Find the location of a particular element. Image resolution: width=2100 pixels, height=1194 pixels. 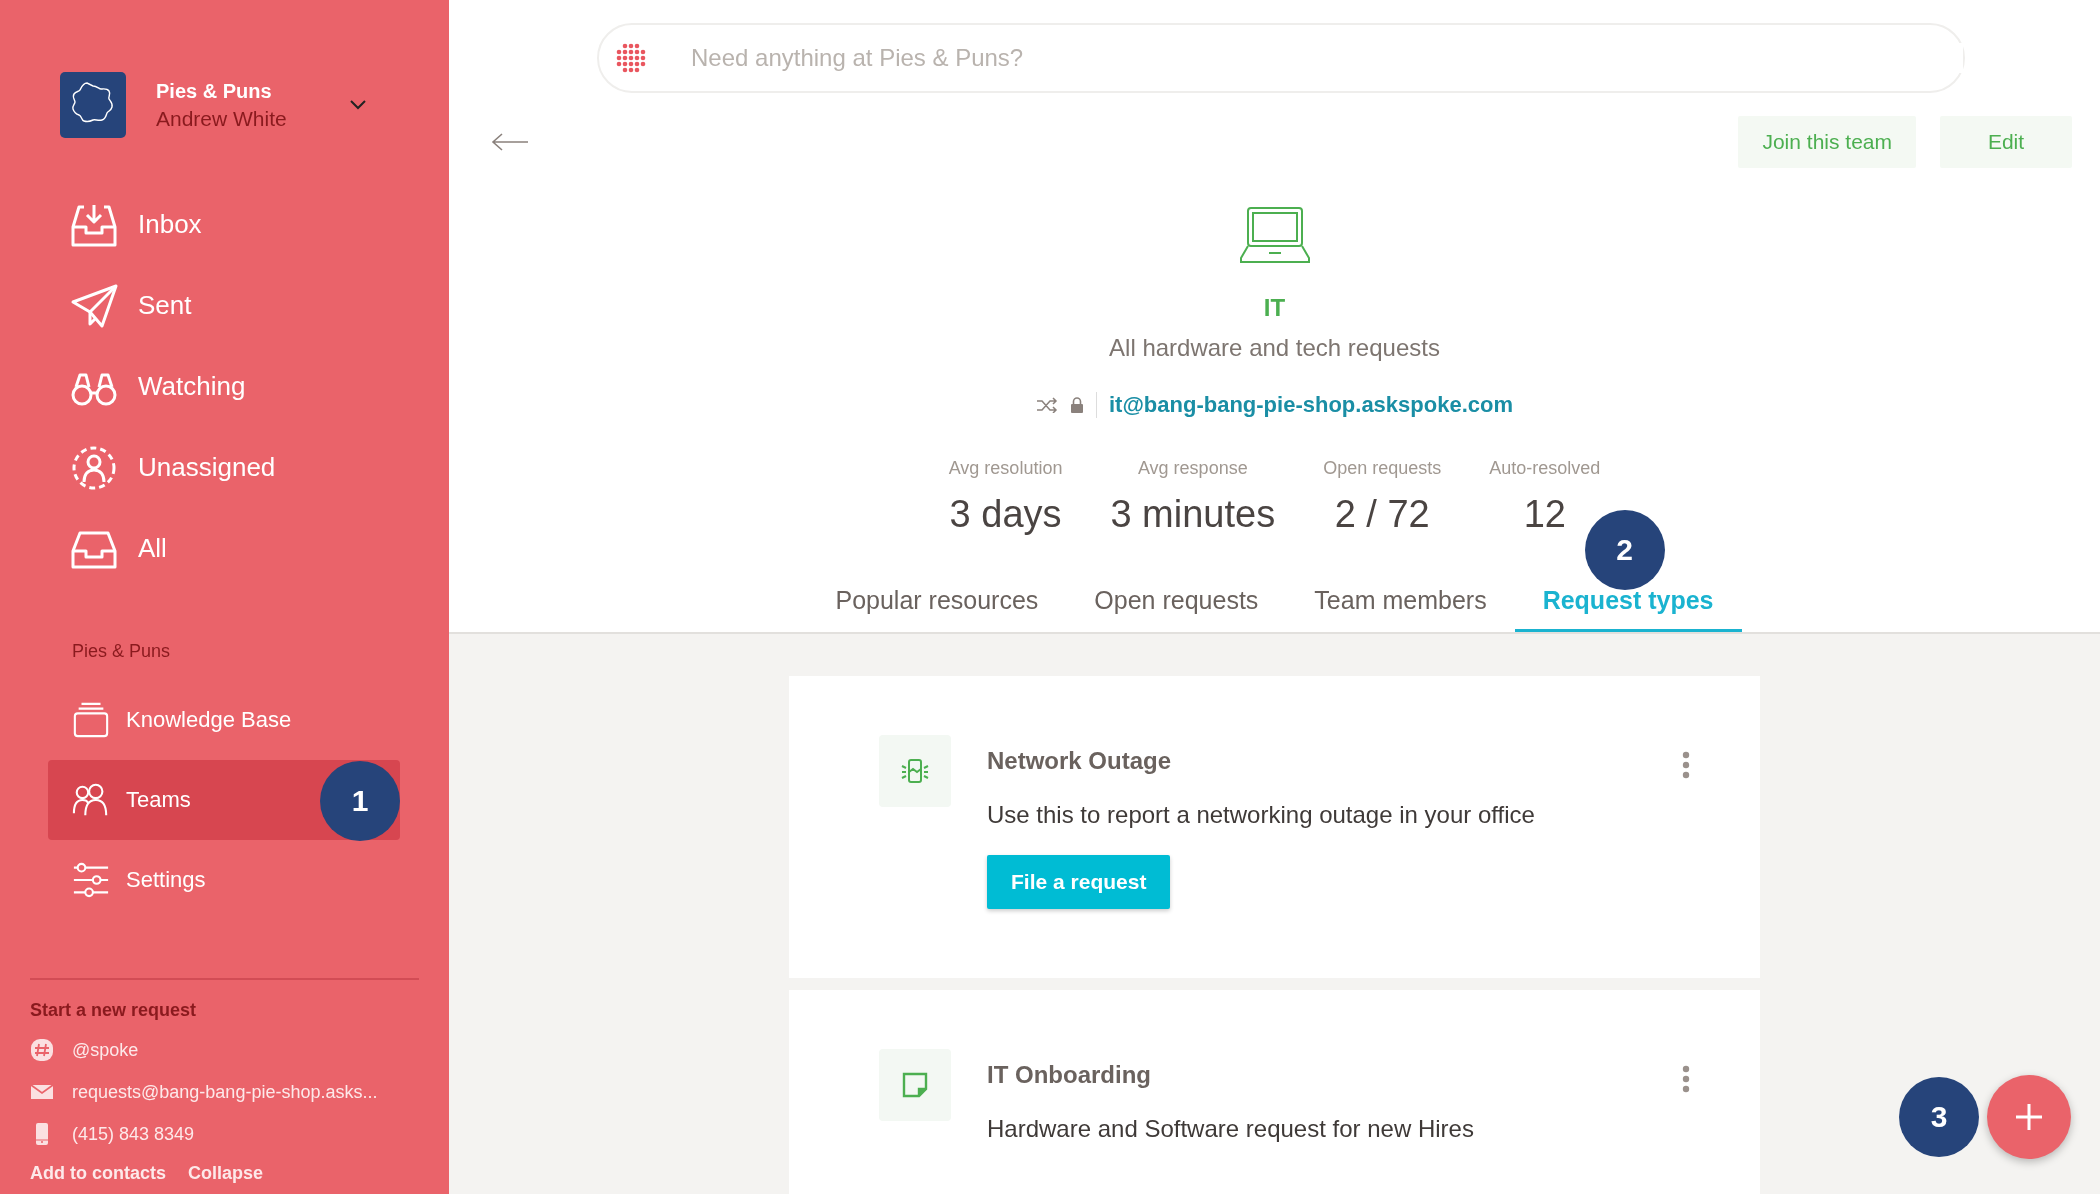

workspace-logo-icon is located at coordinates (93, 105).